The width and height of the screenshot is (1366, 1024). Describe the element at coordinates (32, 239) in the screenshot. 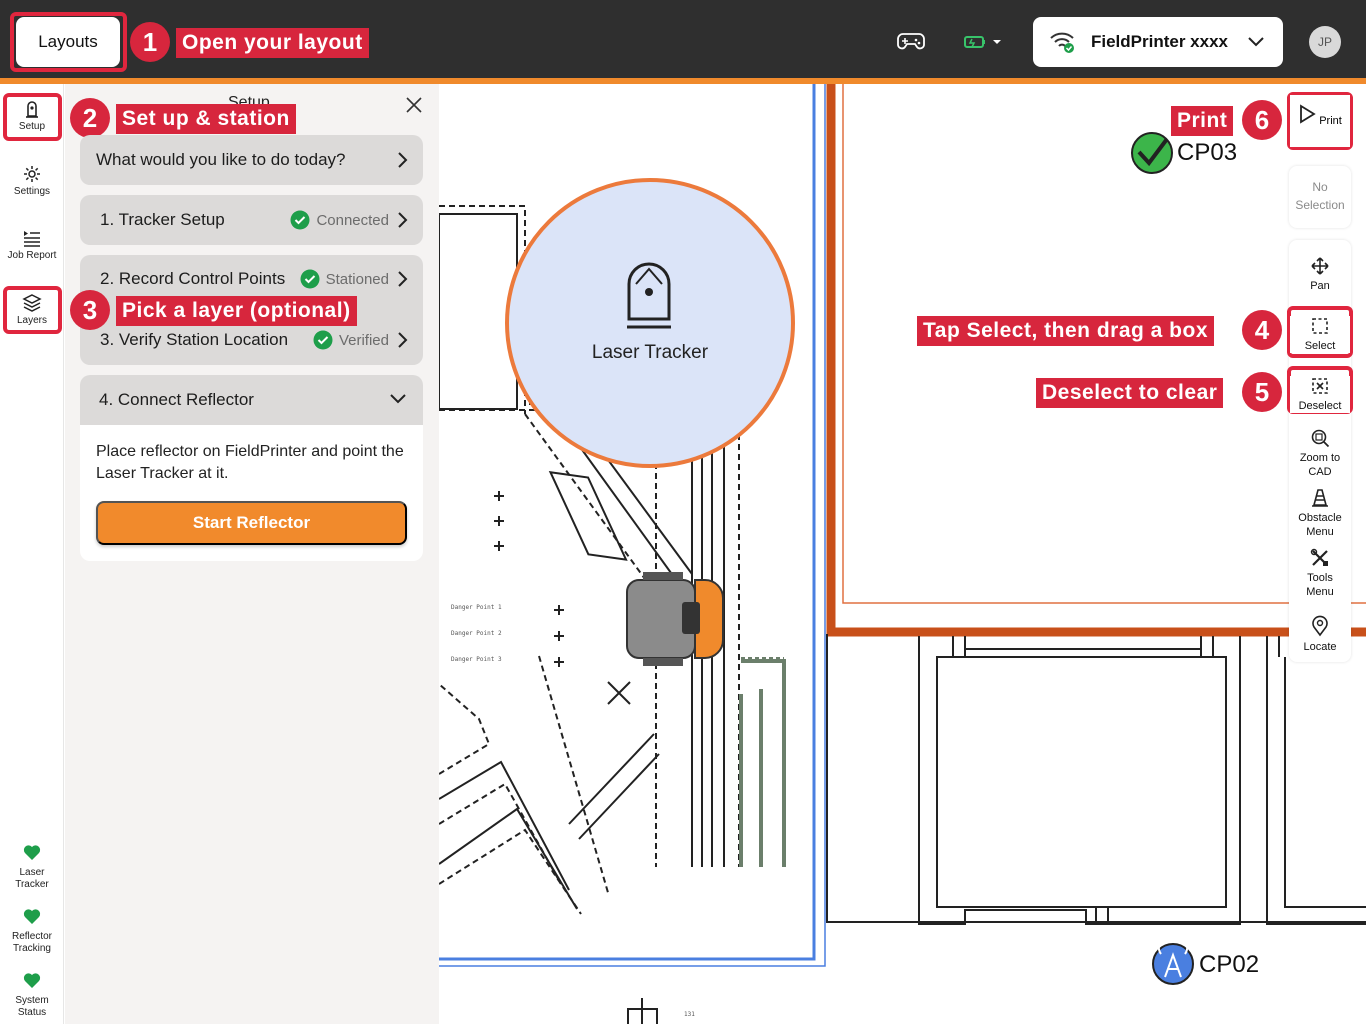

I see `job-report-icon` at that location.